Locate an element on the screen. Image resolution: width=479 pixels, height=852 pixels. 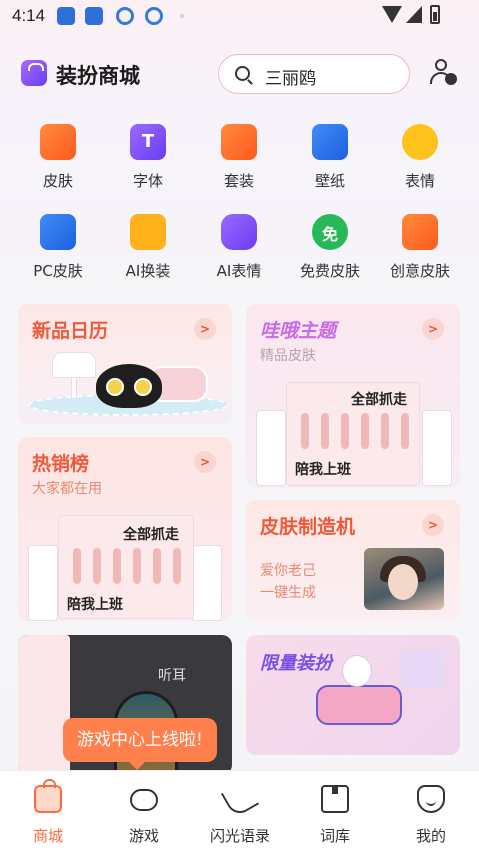
black-cat-illustration is located at coordinates (129, 386).